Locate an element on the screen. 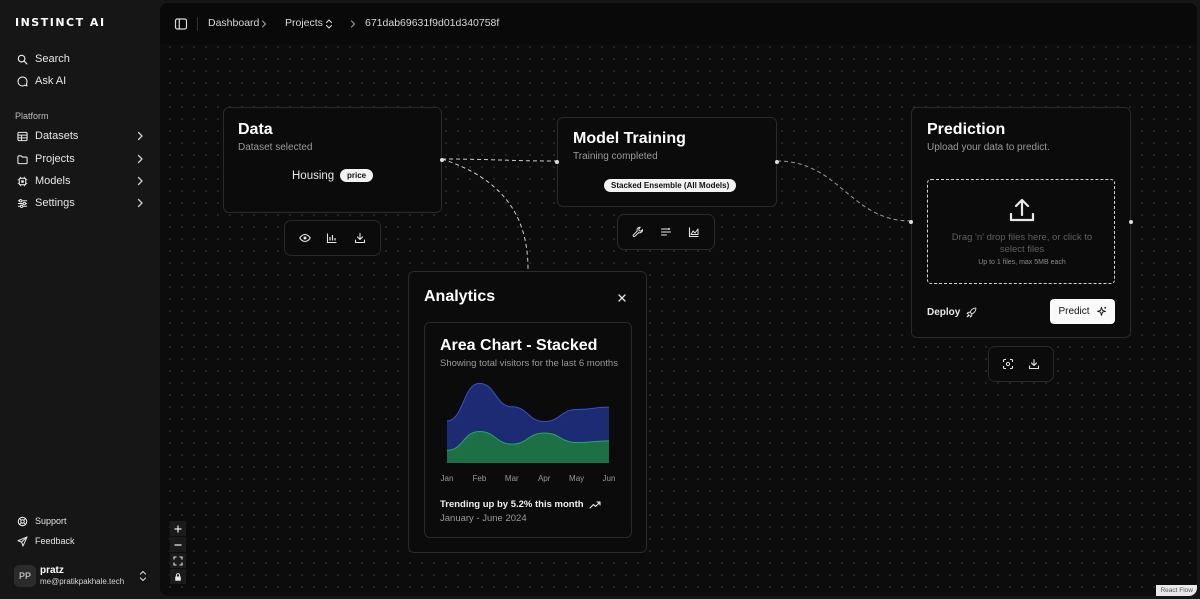 This screenshot has width=1200, height=599. sidebar-item-datasets: Datasets is located at coordinates (80, 136).